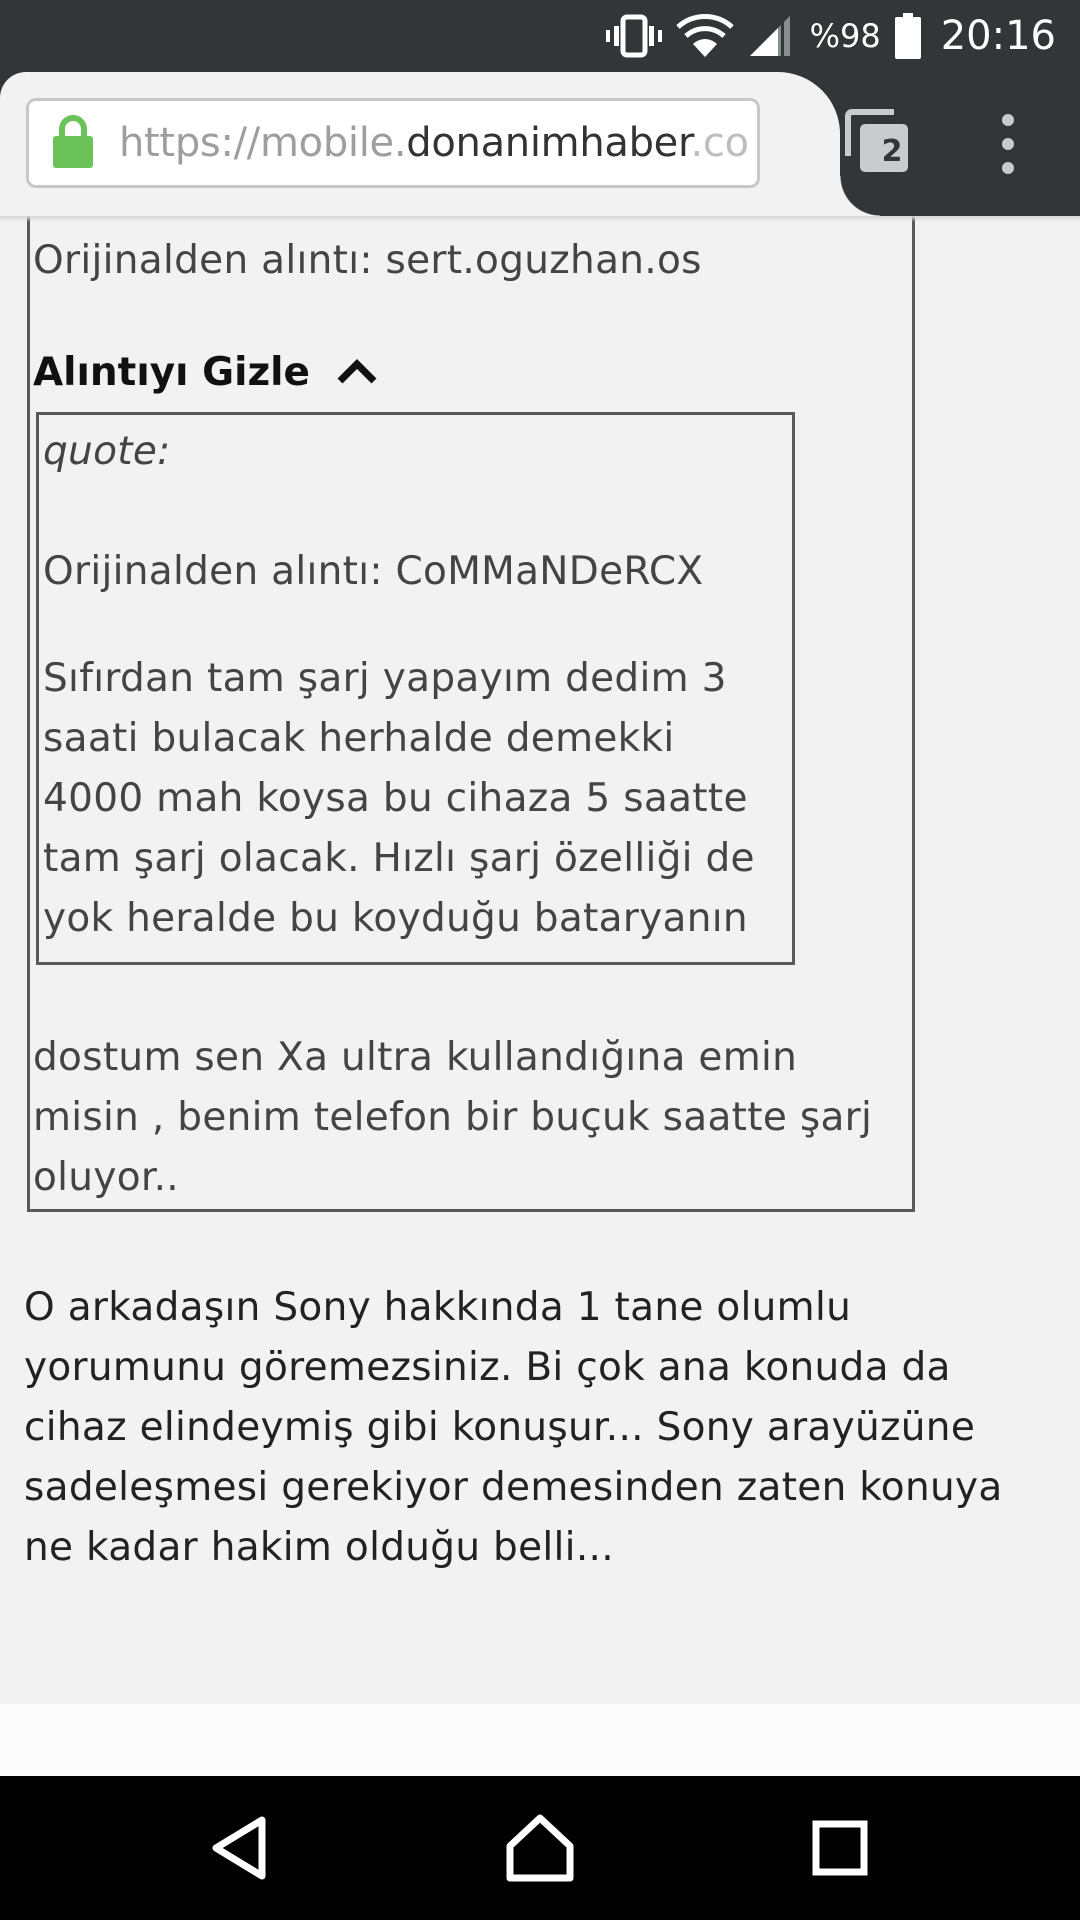 This screenshot has height=1920, width=1080. Describe the element at coordinates (1008, 149) in the screenshot. I see `more-vert-icon` at that location.